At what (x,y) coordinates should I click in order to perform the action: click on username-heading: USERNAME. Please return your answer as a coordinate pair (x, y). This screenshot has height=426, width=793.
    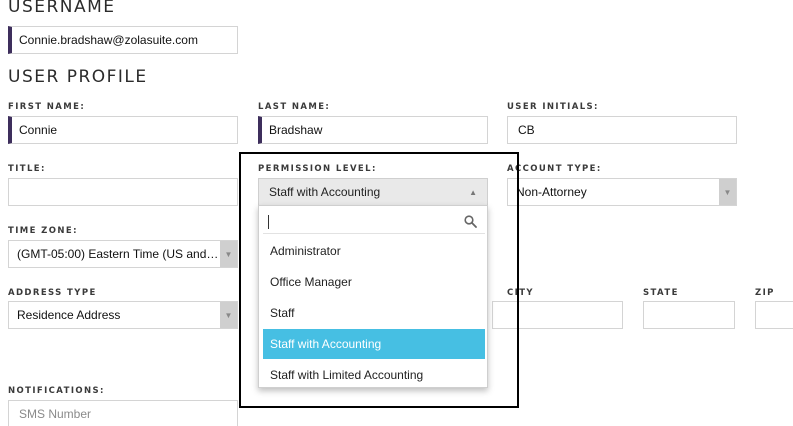
    Looking at the image, I should click on (62, 8).